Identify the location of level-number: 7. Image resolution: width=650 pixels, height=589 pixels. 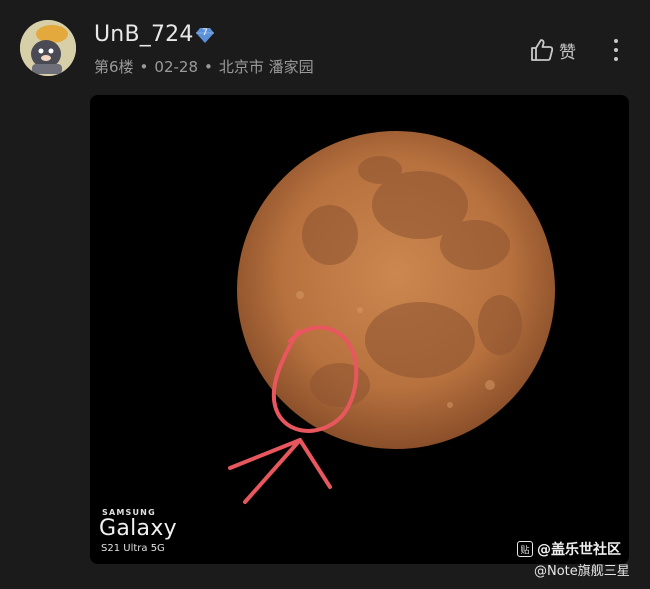
(205, 33).